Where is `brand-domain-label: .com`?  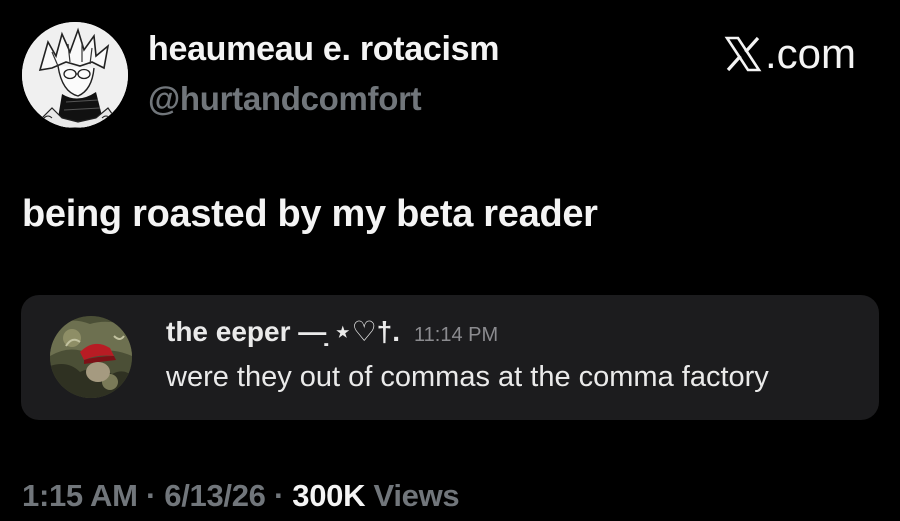
brand-domain-label: .com is located at coordinates (810, 53).